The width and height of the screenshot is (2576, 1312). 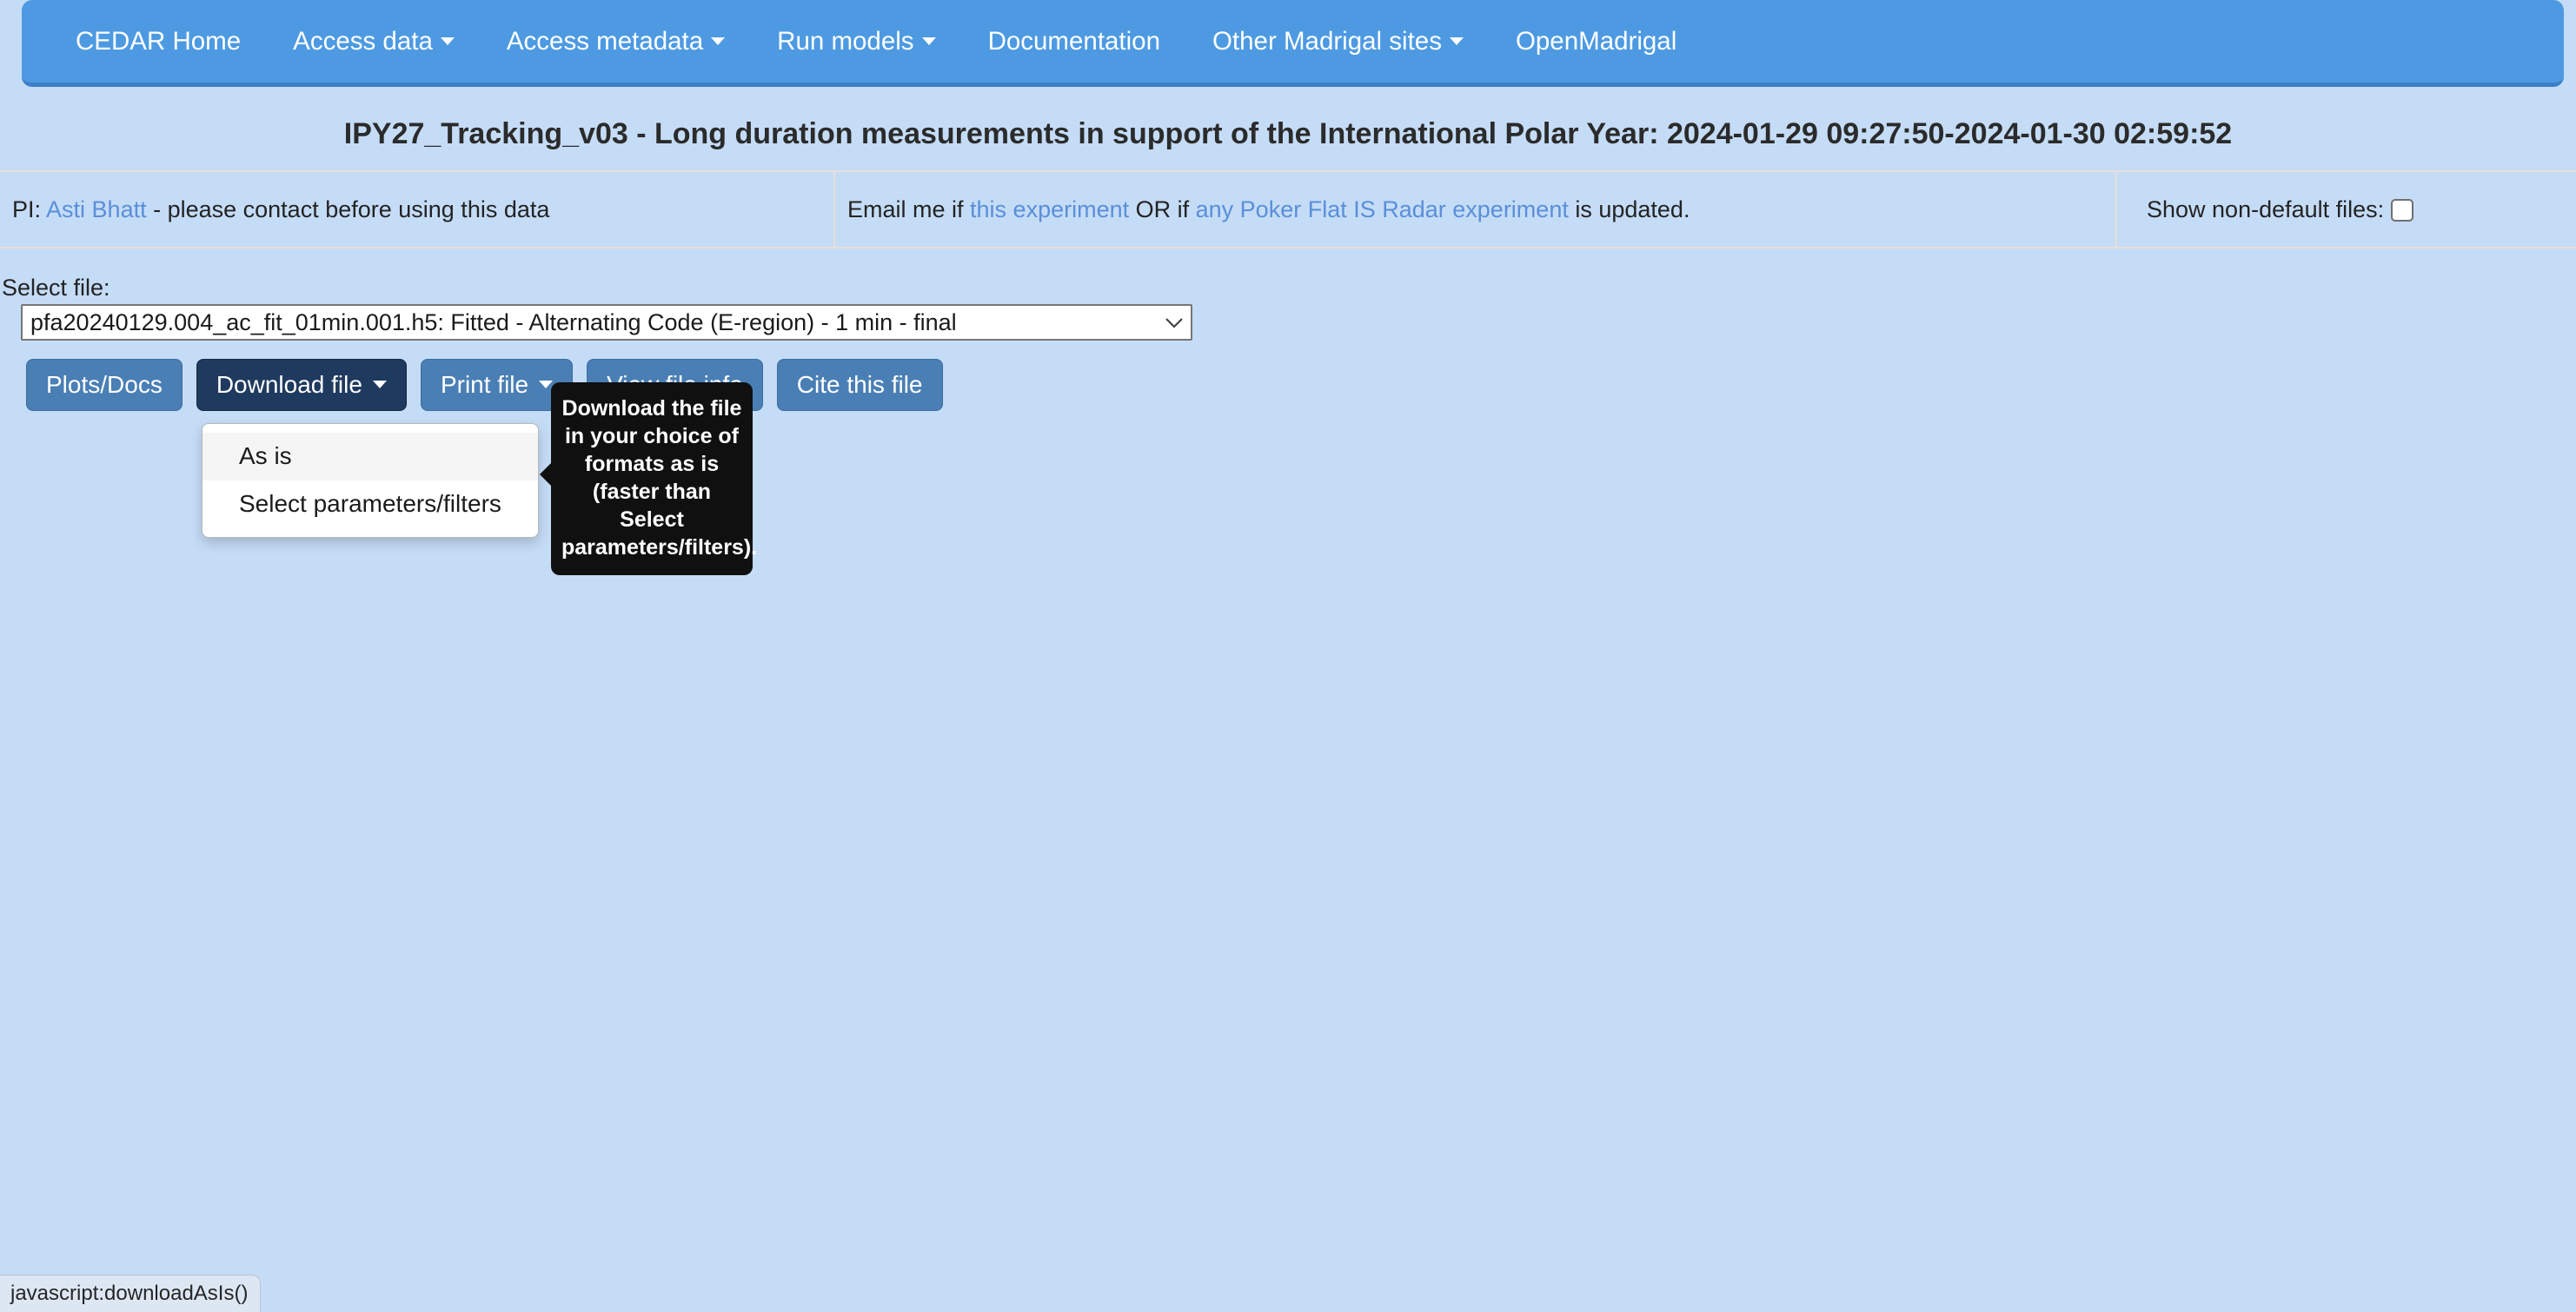 I want to click on email-middle-label: OR if, so click(x=1162, y=208).